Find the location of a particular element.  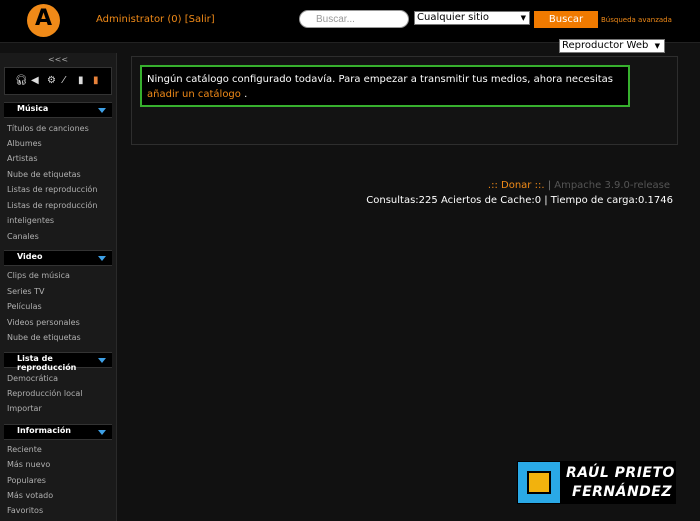

speaker-icon: ◀ is located at coordinates (35, 80).